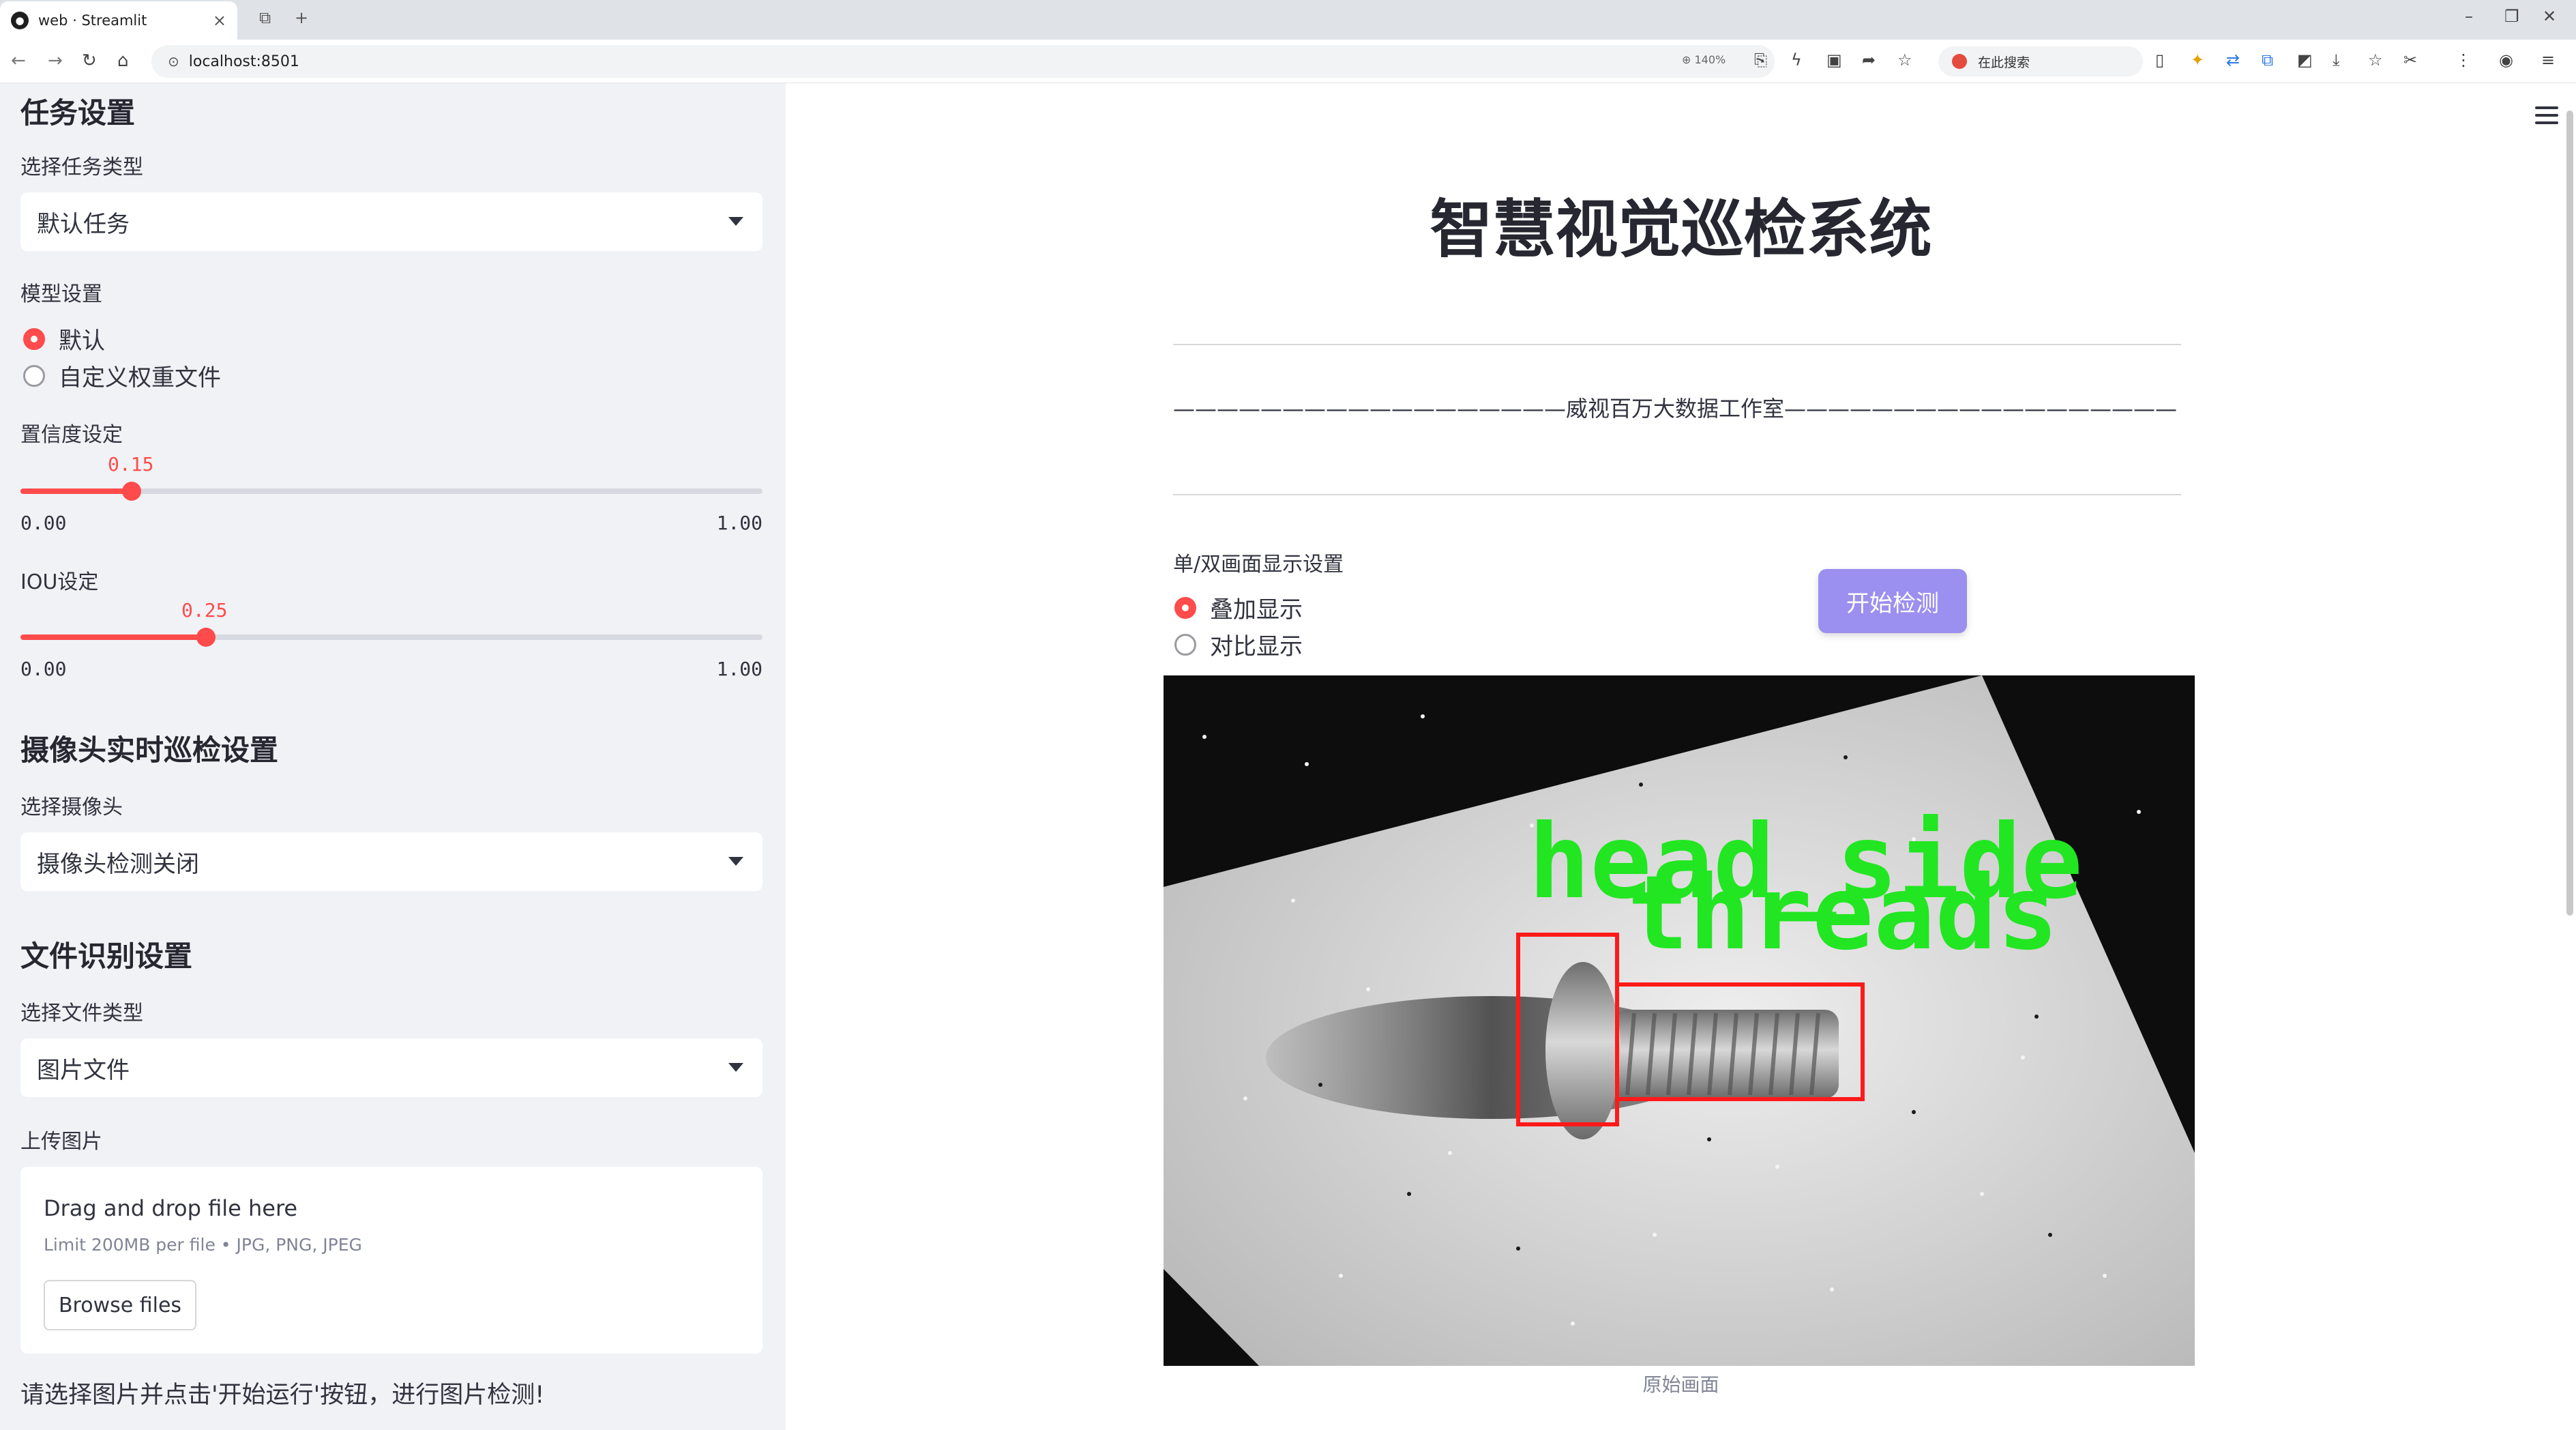 The width and height of the screenshot is (2576, 1430). I want to click on confidence-label: 置信度设定, so click(71, 435).